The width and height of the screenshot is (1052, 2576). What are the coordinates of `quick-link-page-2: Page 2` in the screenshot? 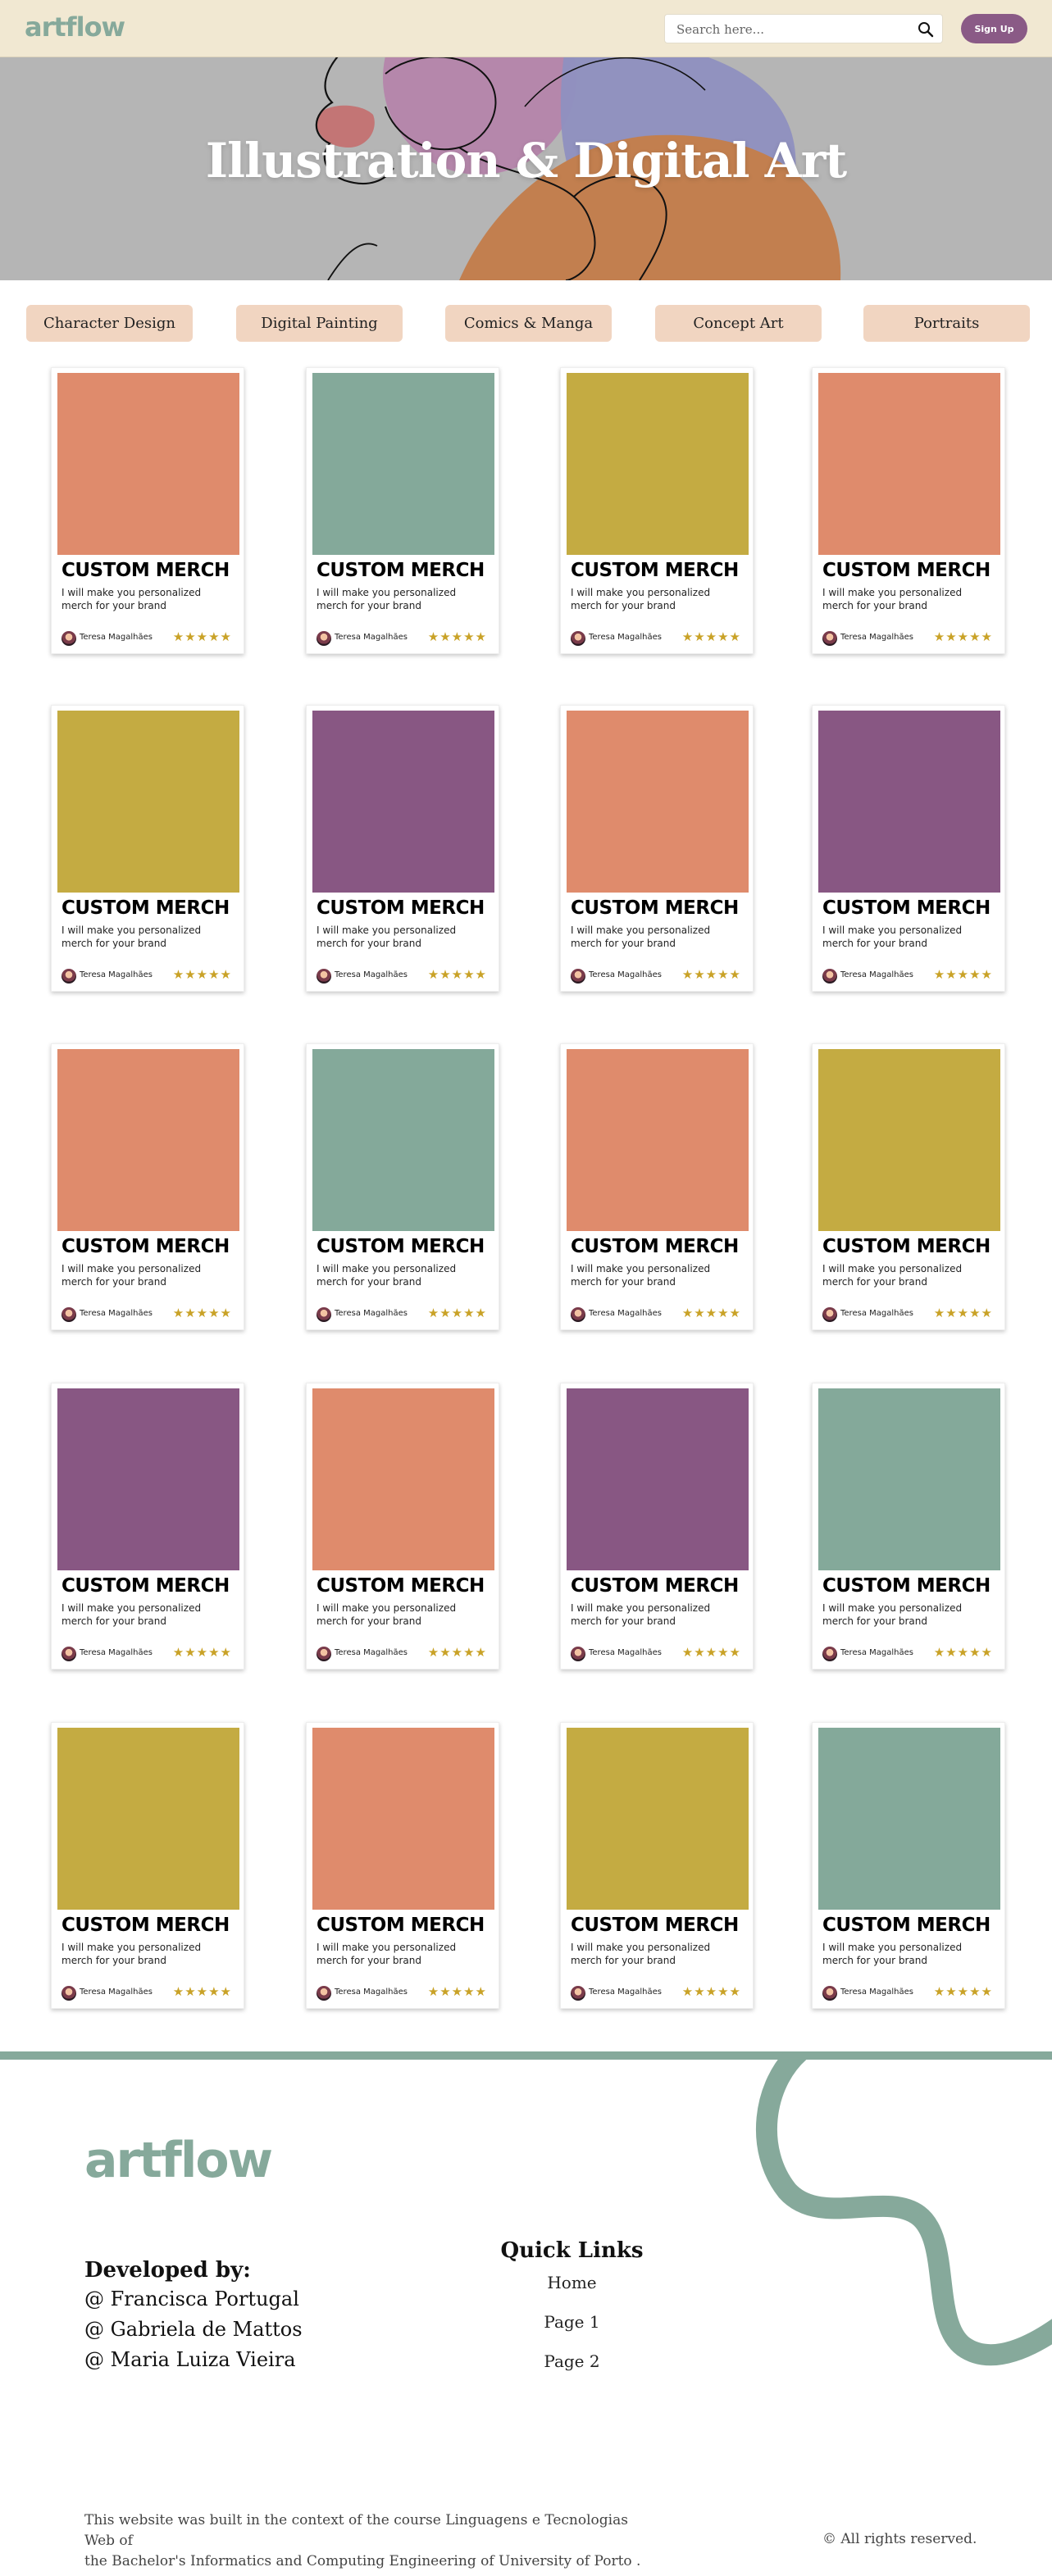 It's located at (572, 2361).